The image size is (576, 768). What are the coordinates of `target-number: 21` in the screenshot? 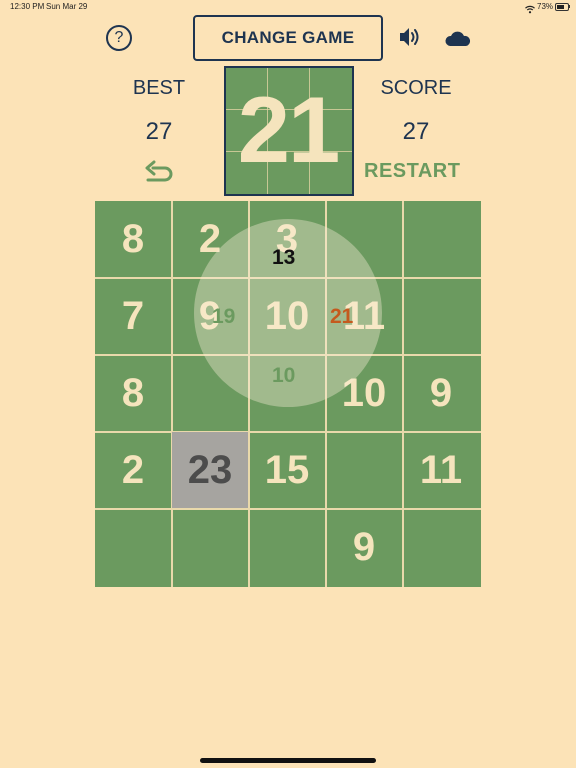 It's located at (289, 129).